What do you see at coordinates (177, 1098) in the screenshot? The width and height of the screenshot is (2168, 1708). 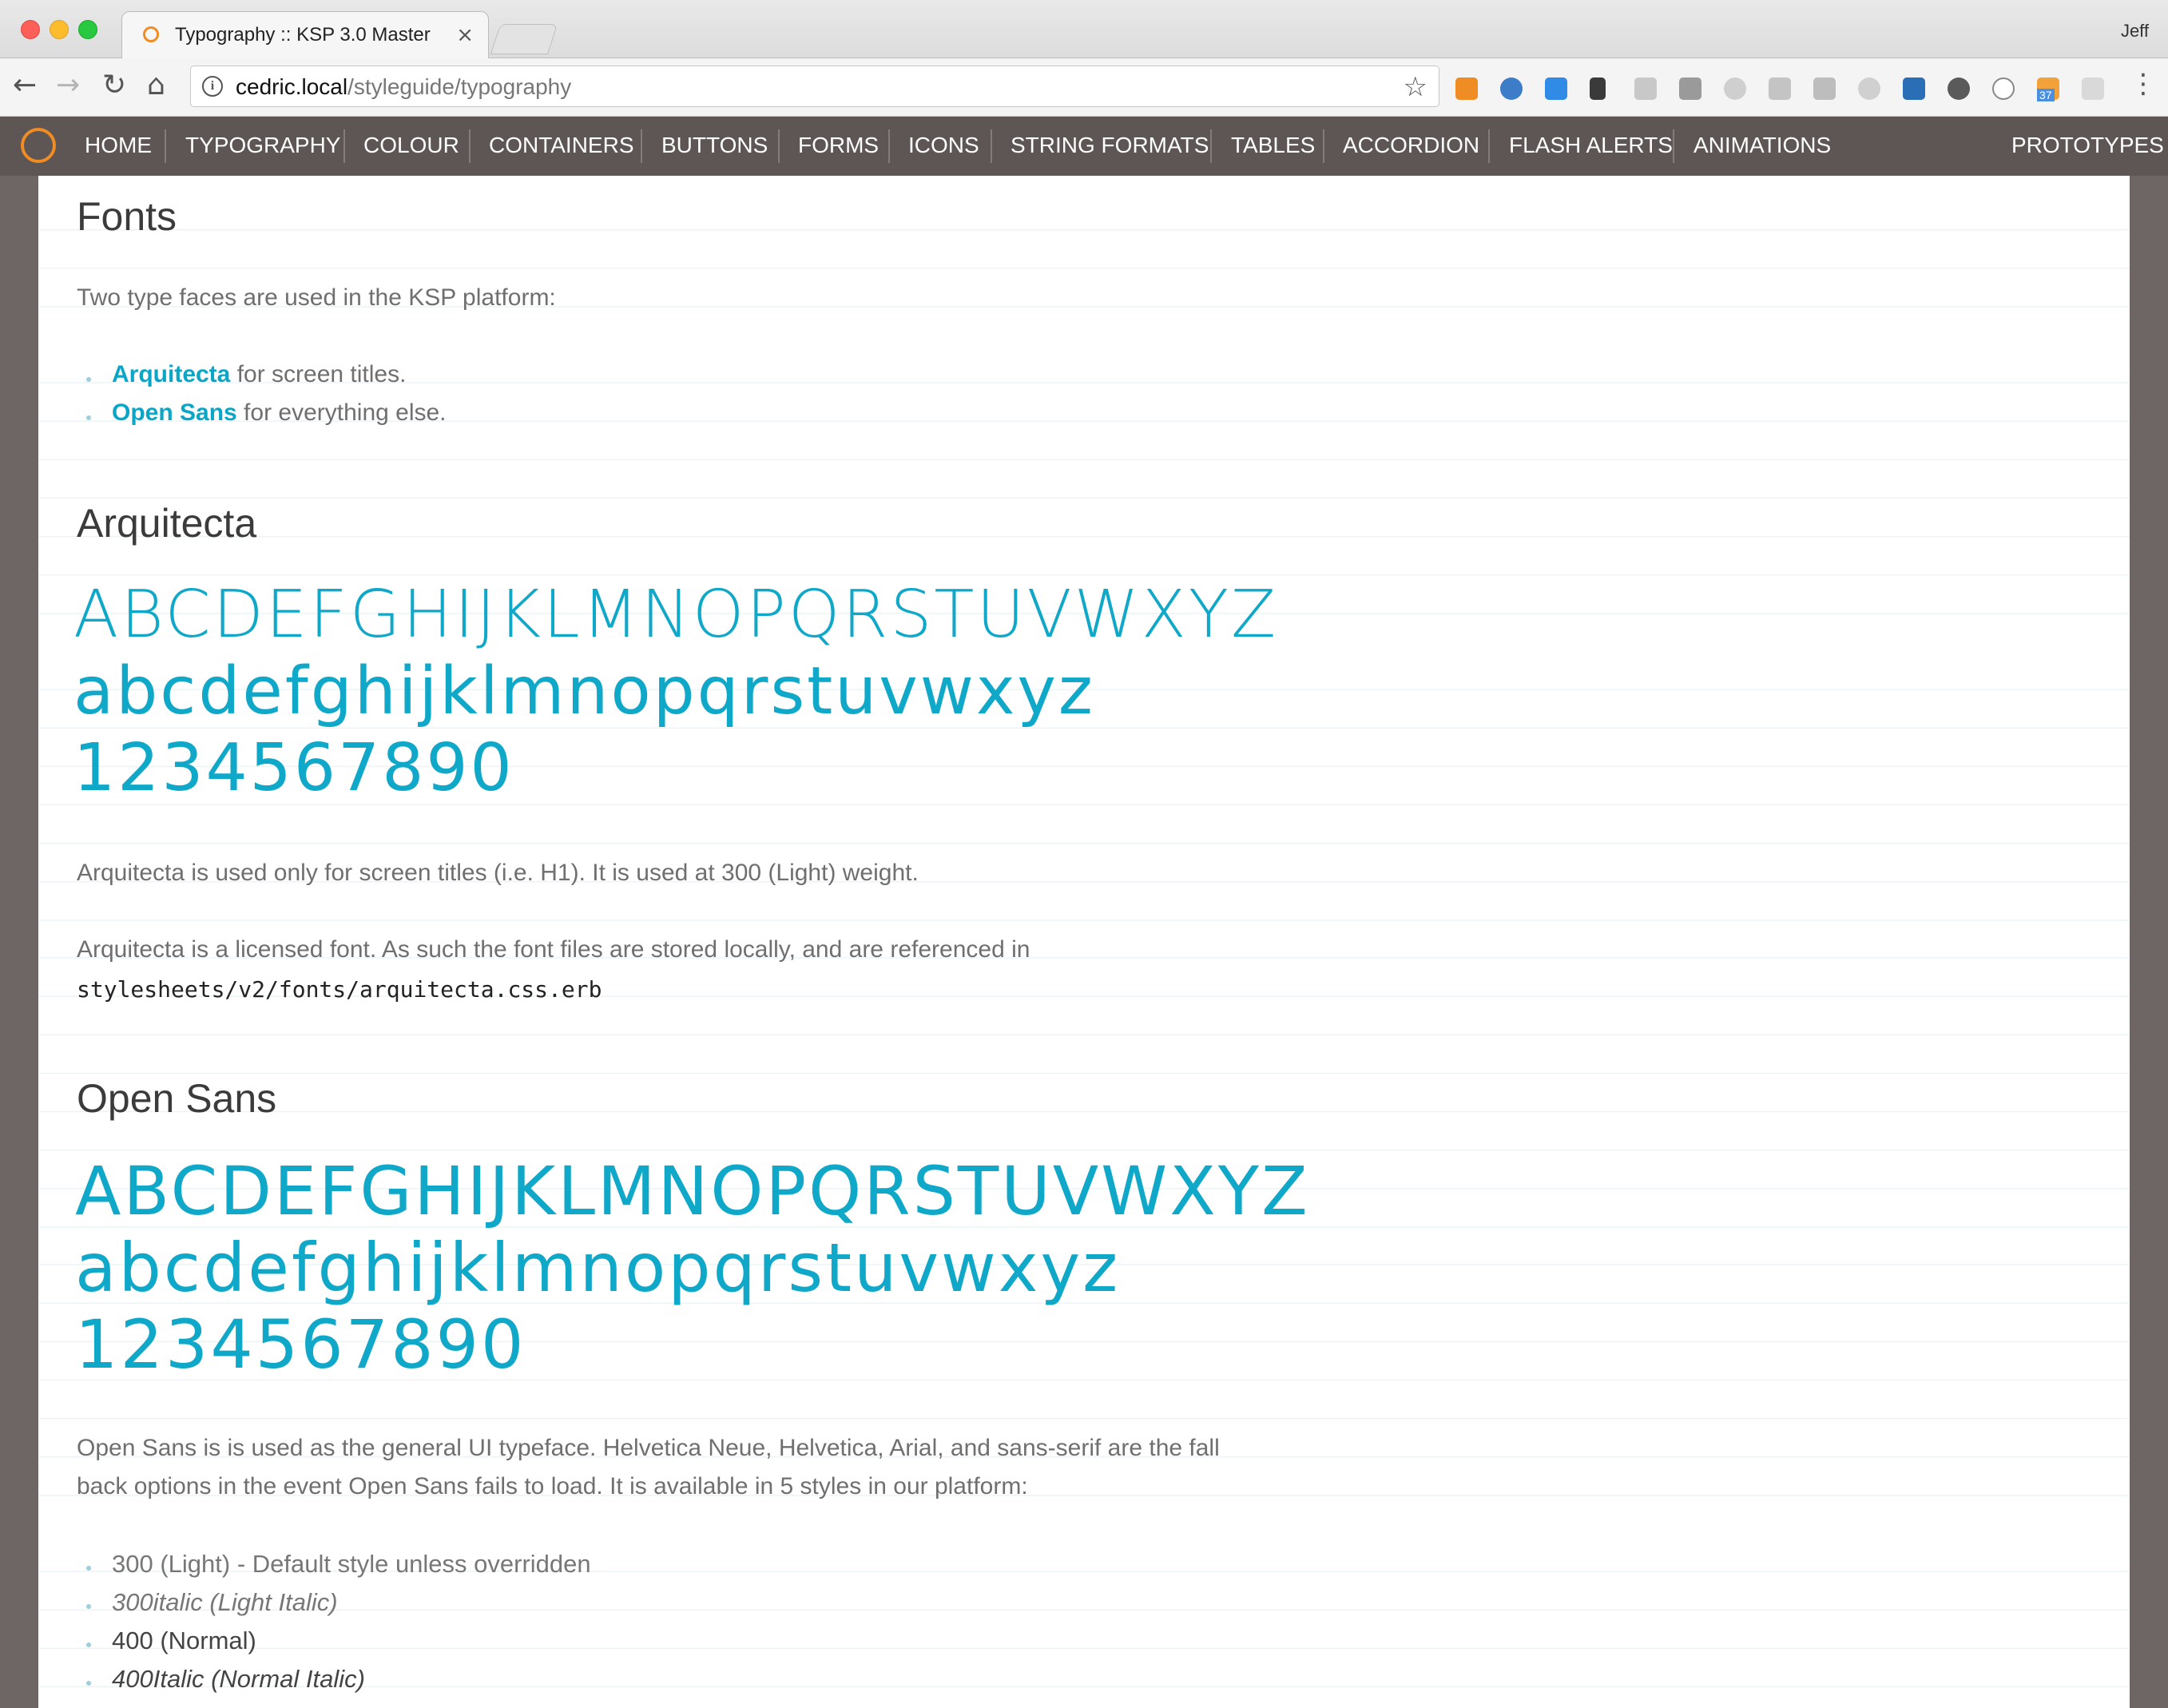 I see `section-heading-open-sans: Open Sans` at bounding box center [177, 1098].